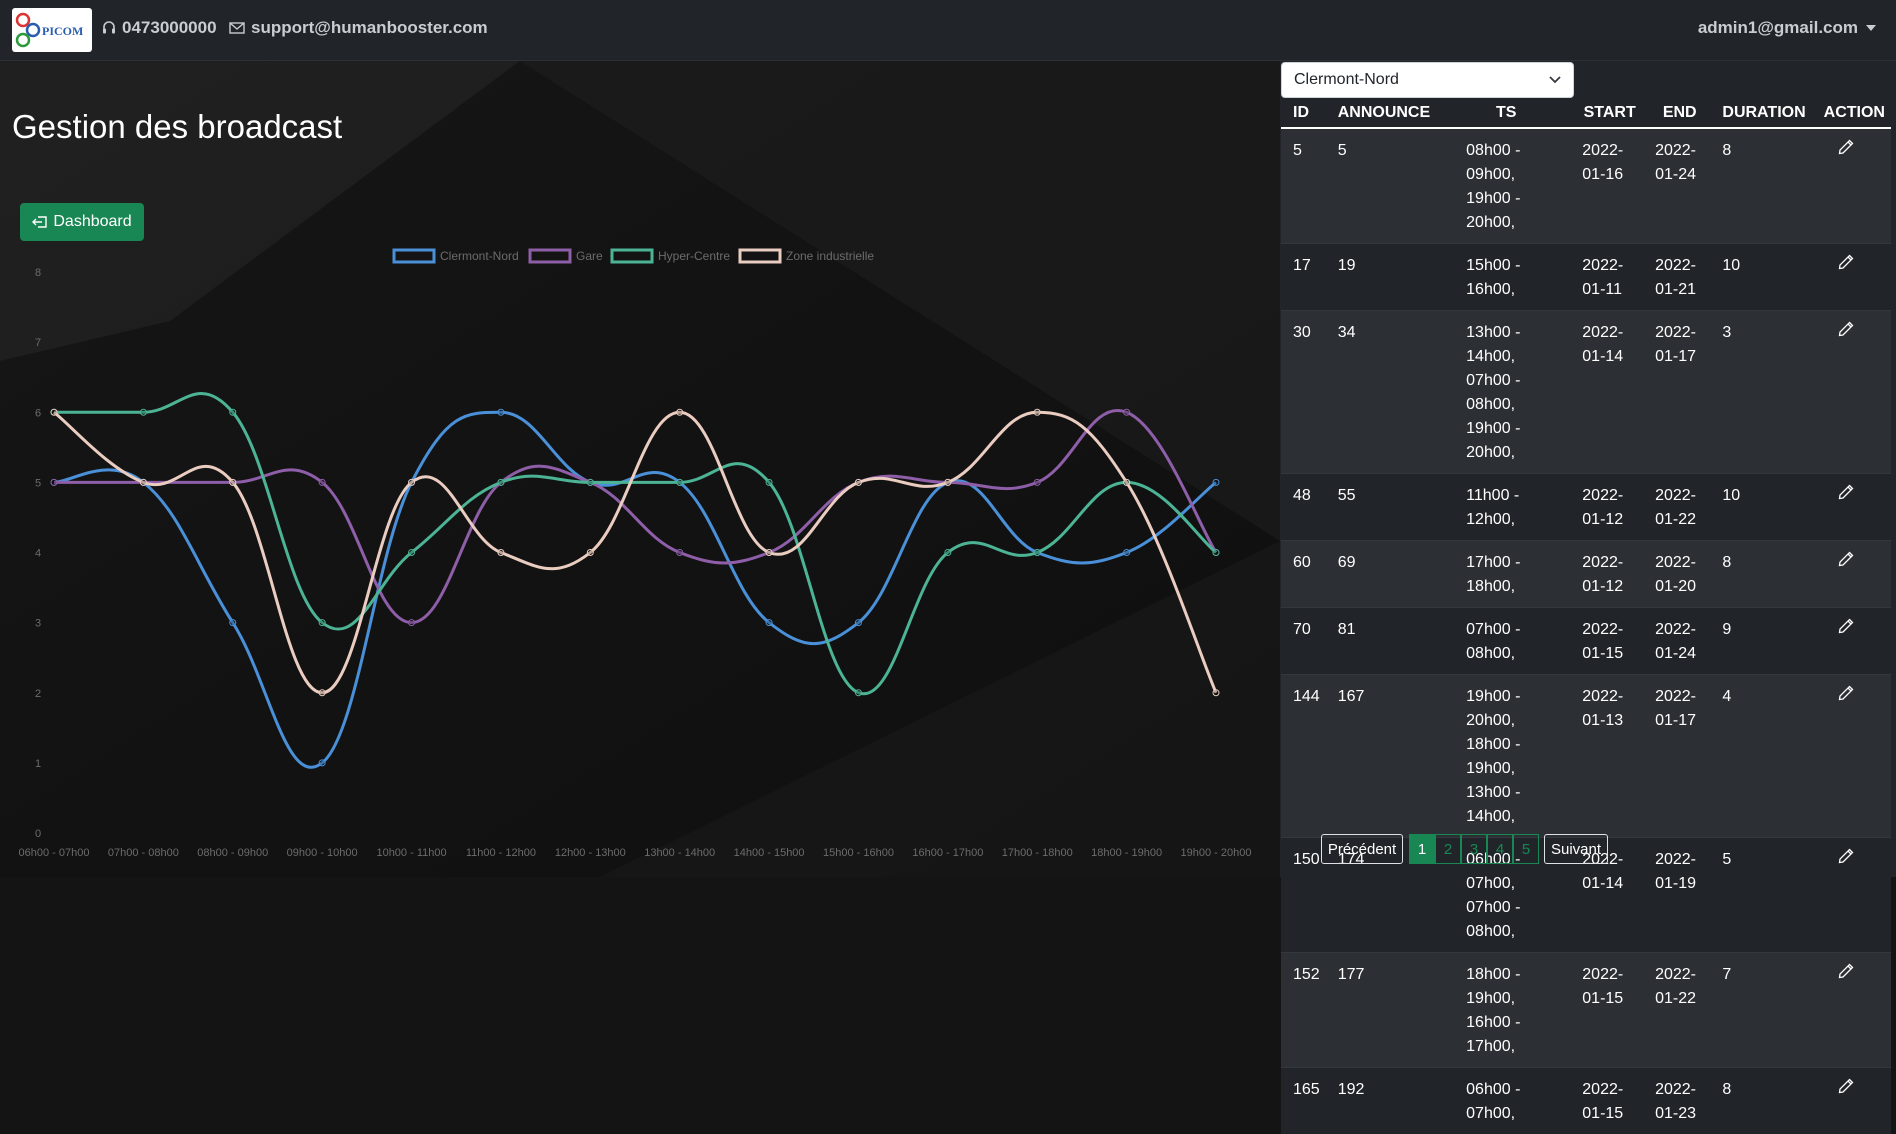  Describe the element at coordinates (1381, 277) in the screenshot. I see `cell-announce: 19` at that location.